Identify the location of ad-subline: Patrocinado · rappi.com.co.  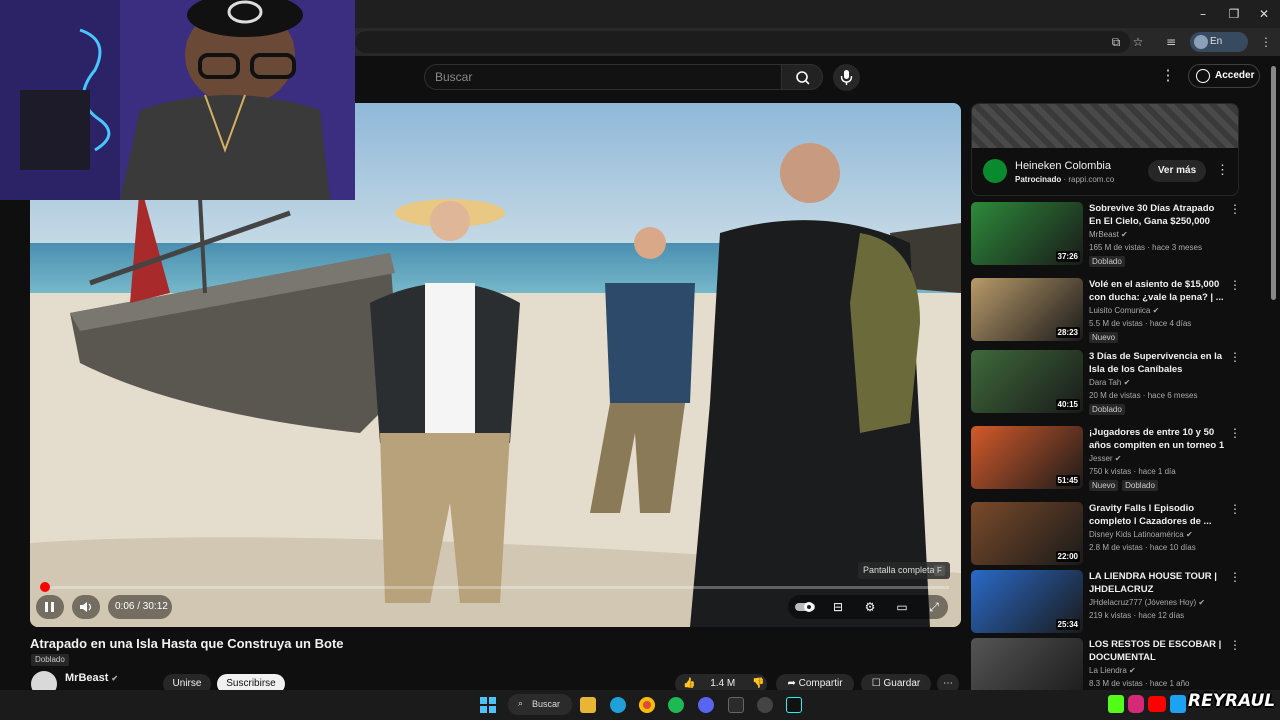
(1065, 179).